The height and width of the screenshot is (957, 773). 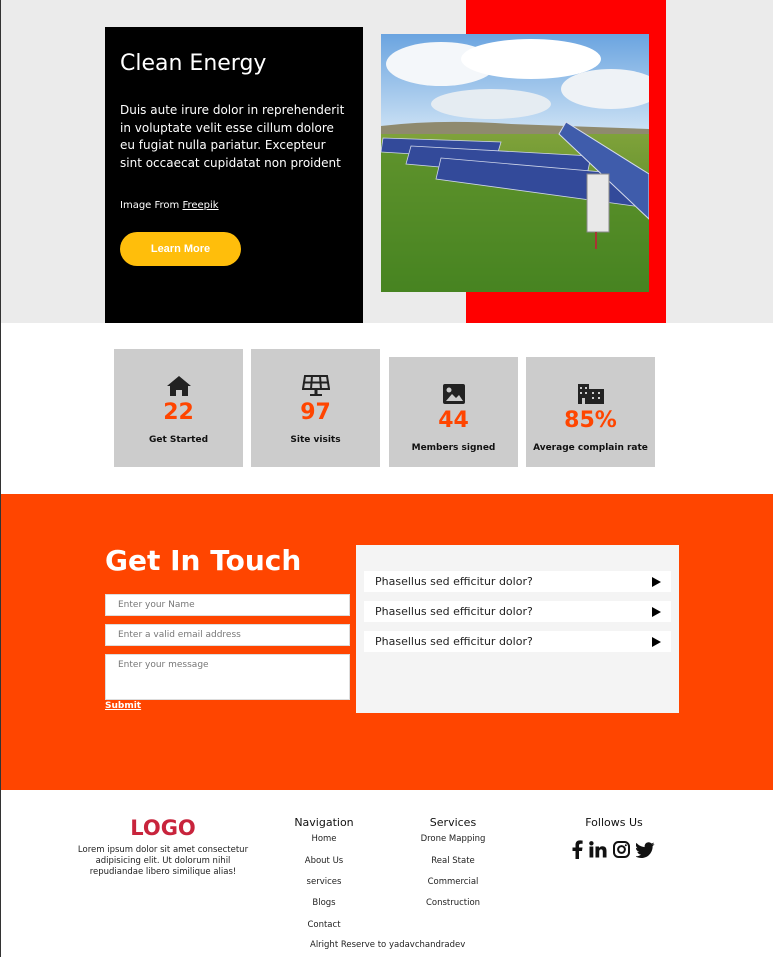 What do you see at coordinates (324, 822) in the screenshot?
I see `navigation-title: Navigation` at bounding box center [324, 822].